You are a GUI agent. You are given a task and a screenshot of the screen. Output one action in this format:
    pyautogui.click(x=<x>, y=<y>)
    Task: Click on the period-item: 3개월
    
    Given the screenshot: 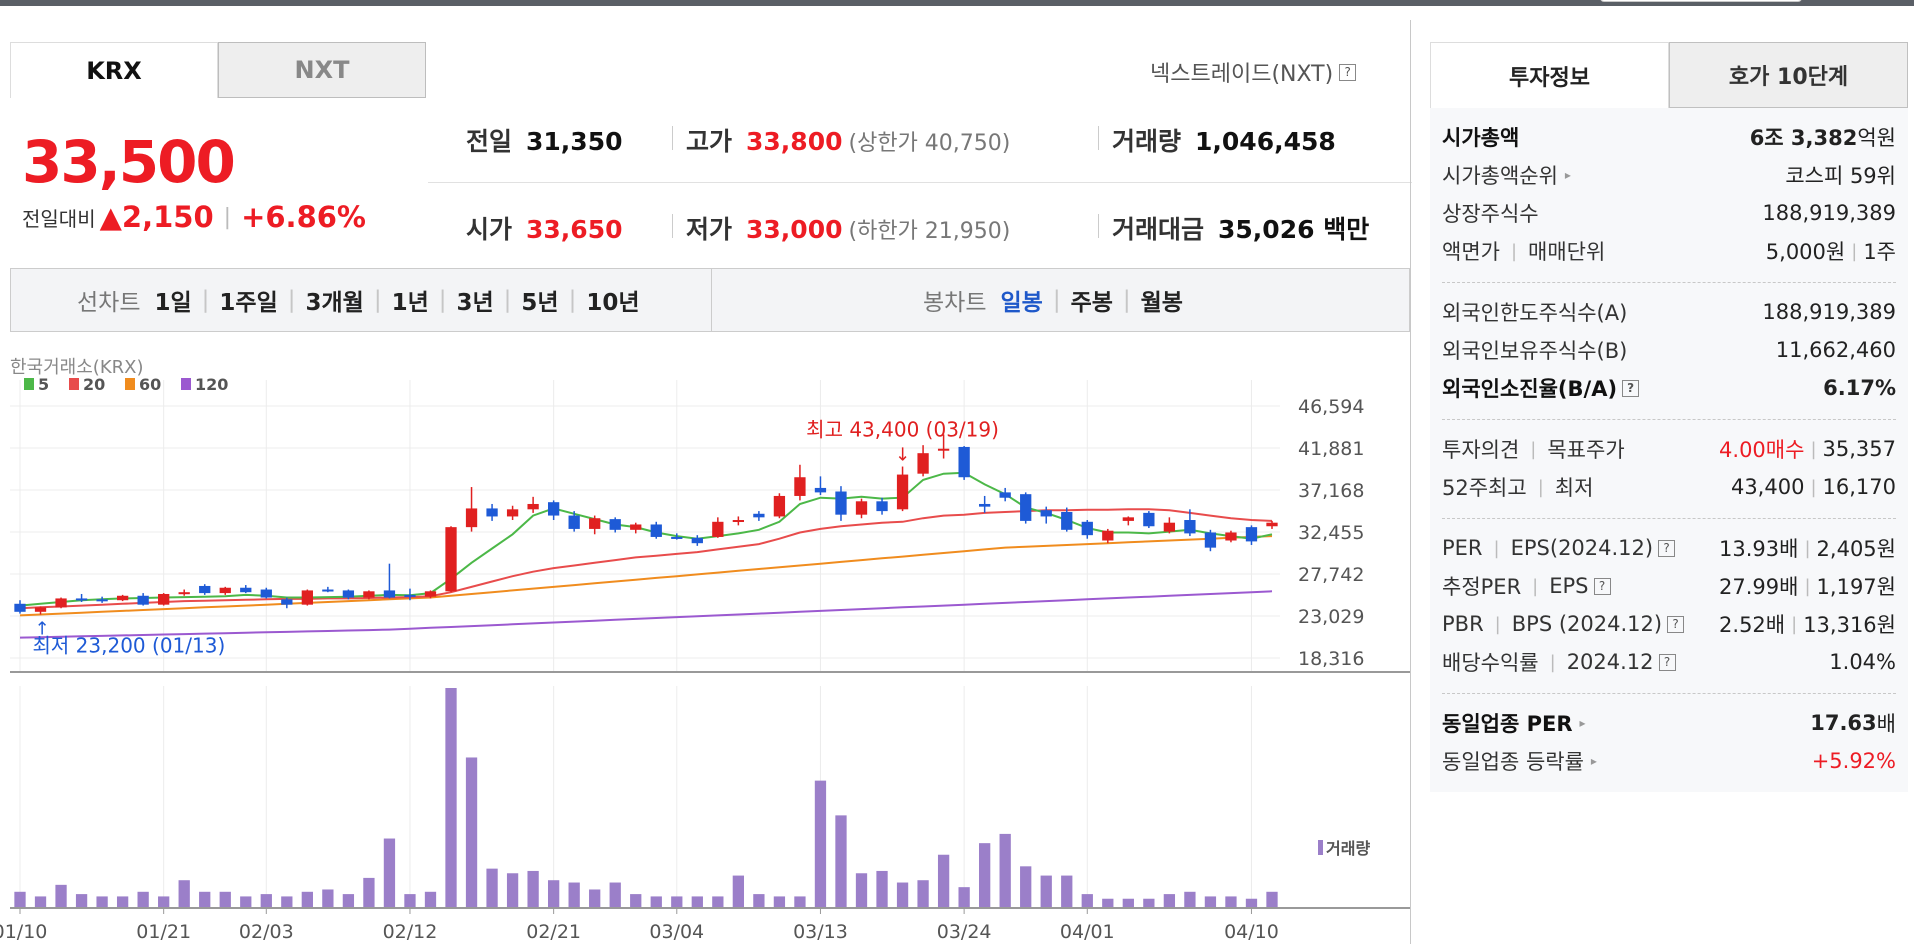 What is the action you would take?
    pyautogui.click(x=334, y=300)
    